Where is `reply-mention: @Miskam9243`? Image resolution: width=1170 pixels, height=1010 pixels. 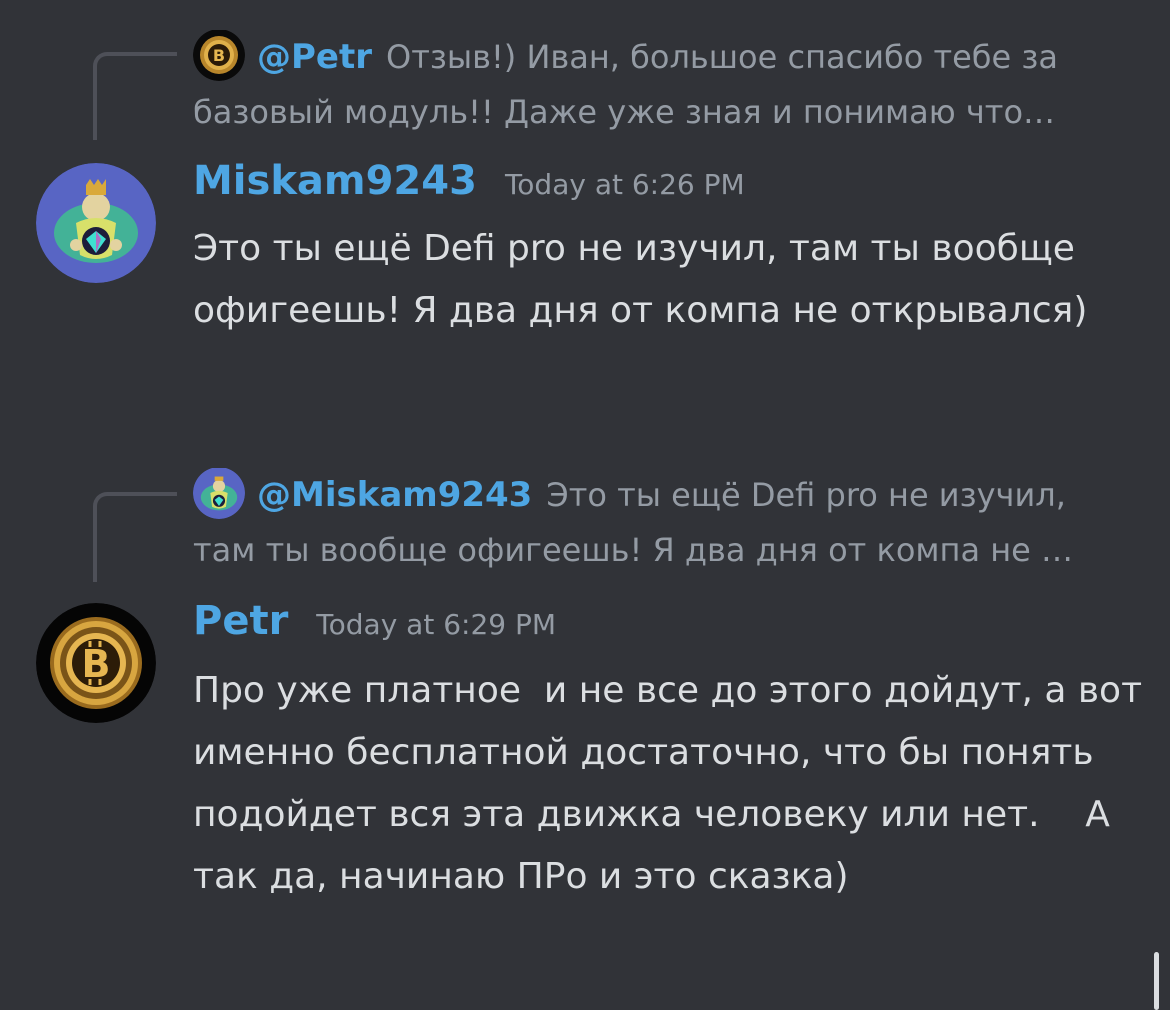
reply-mention: @Miskam9243 is located at coordinates (394, 495).